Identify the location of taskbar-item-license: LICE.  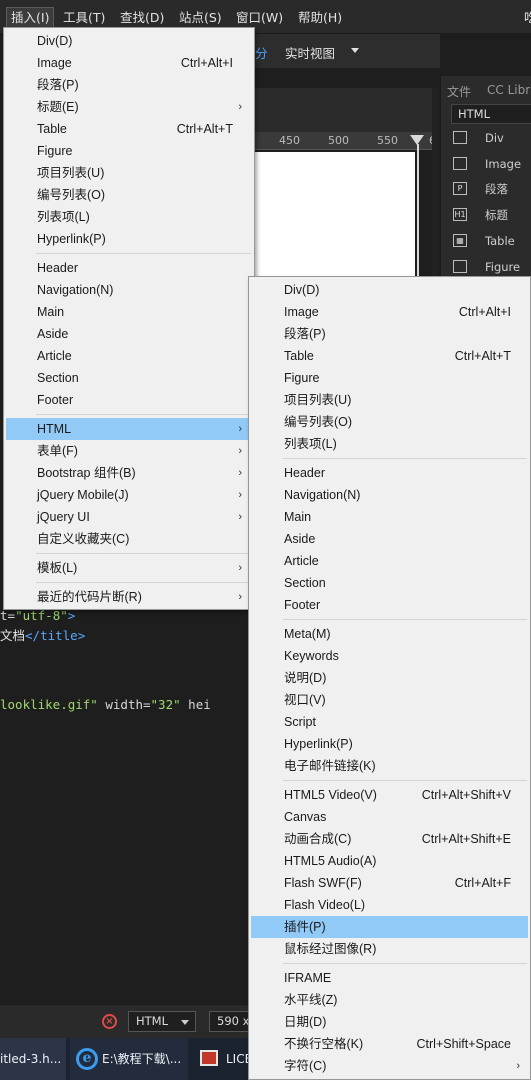
(222, 1059).